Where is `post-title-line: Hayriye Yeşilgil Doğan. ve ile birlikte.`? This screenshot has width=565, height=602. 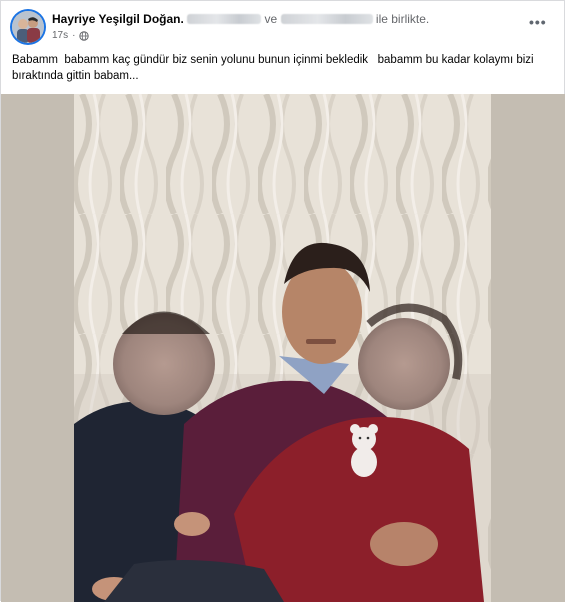 post-title-line: Hayriye Yeşilgil Doğan. ve ile birlikte. is located at coordinates (240, 19).